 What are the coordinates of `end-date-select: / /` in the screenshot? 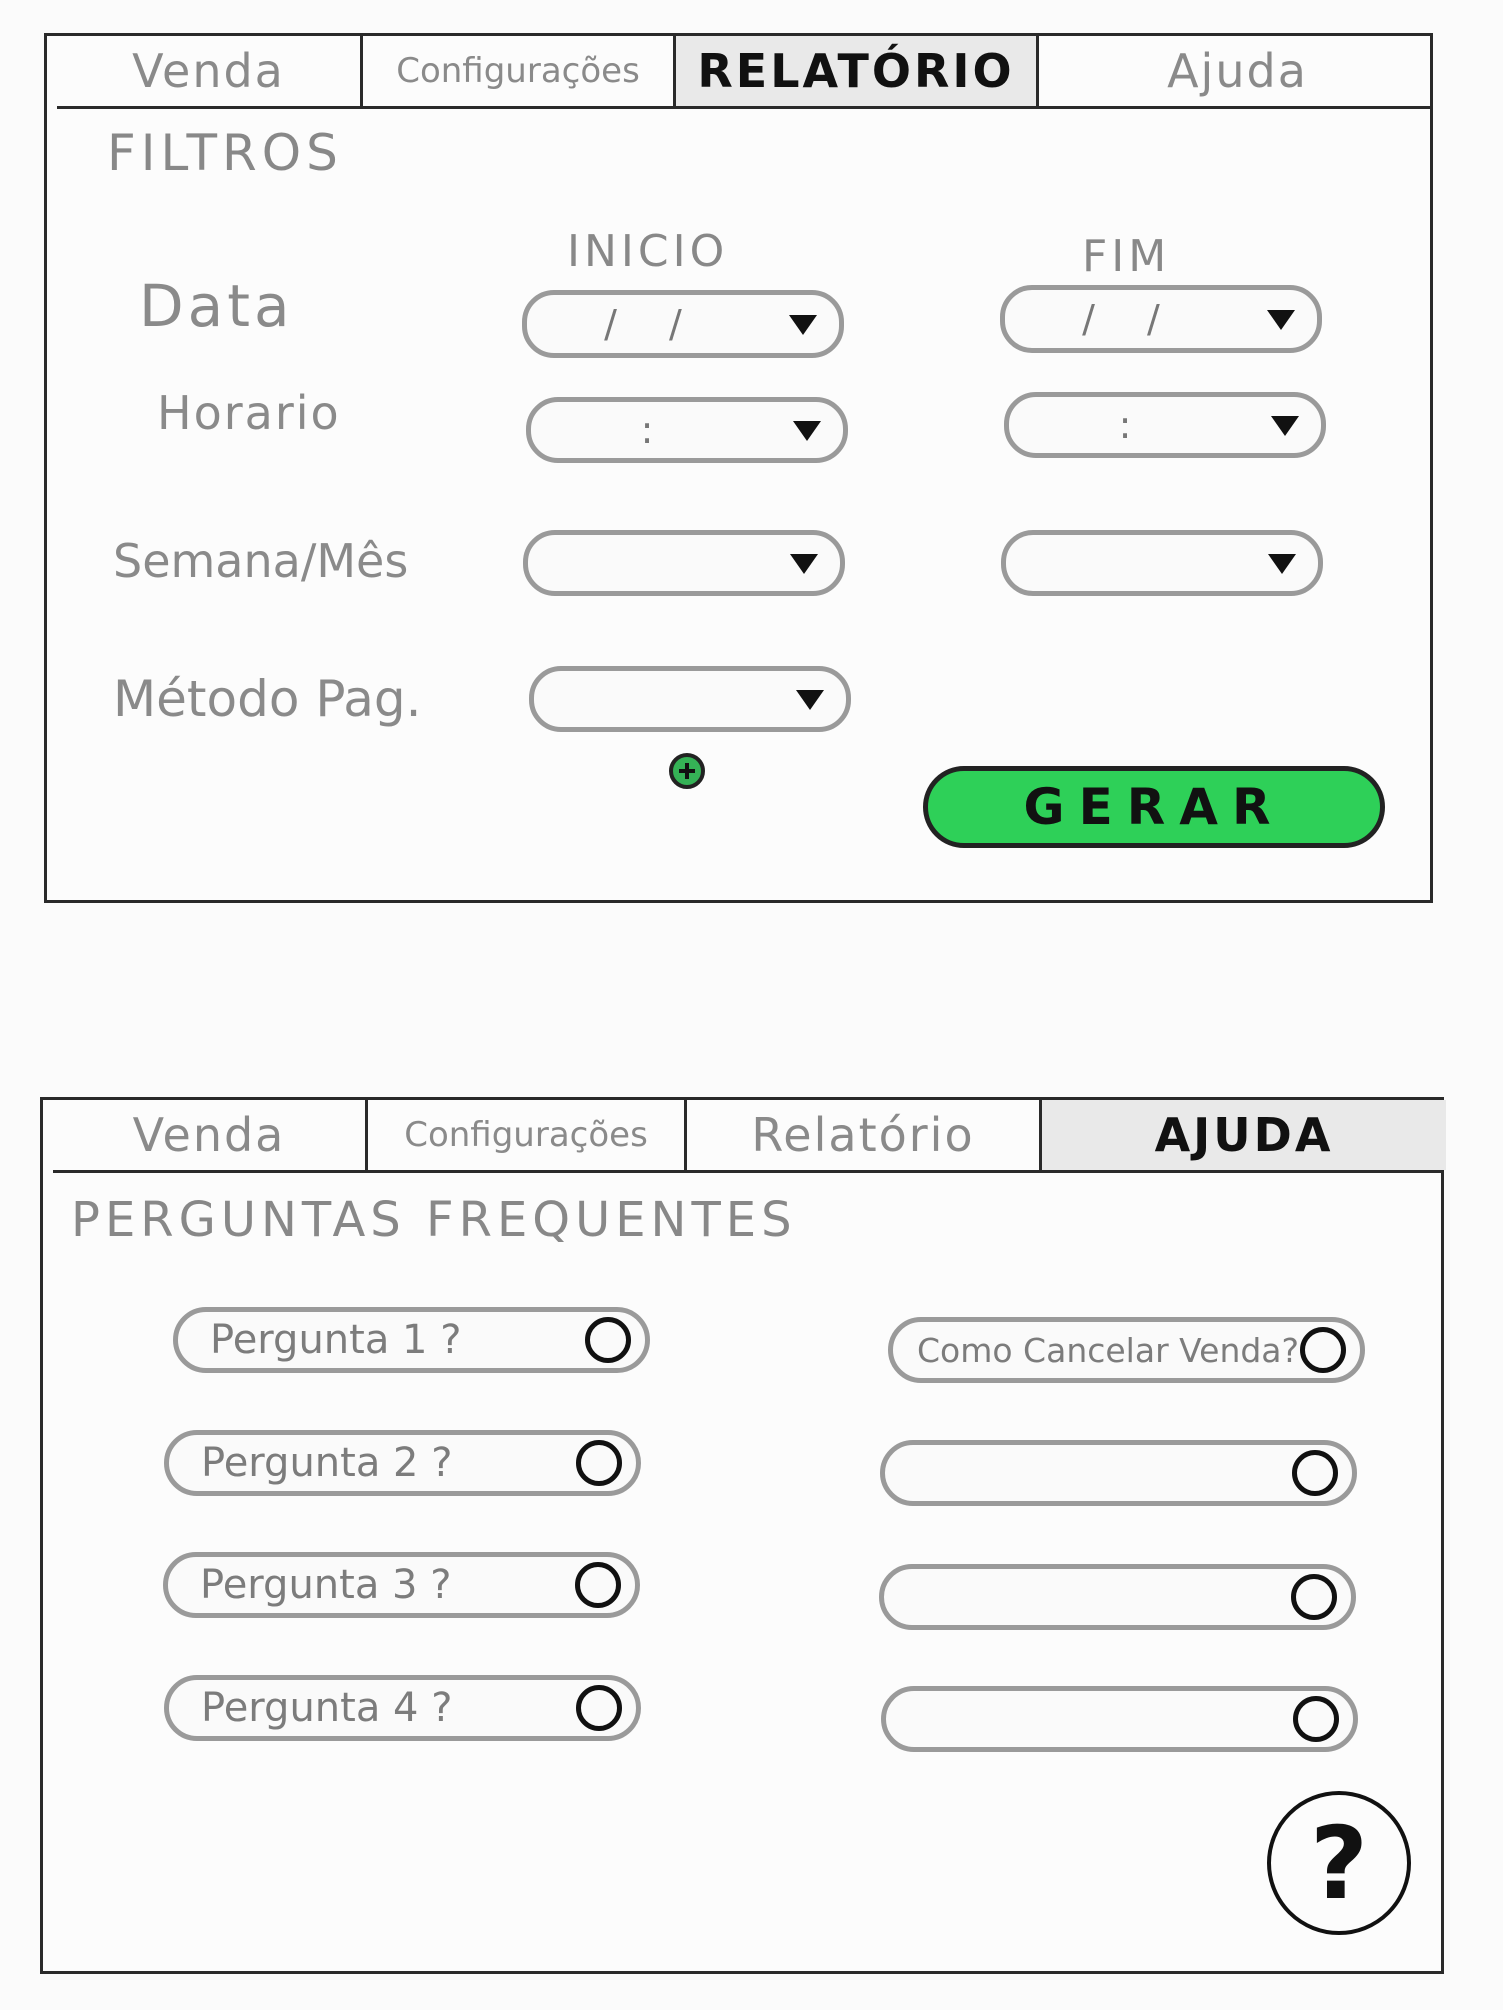 It's located at (1161, 319).